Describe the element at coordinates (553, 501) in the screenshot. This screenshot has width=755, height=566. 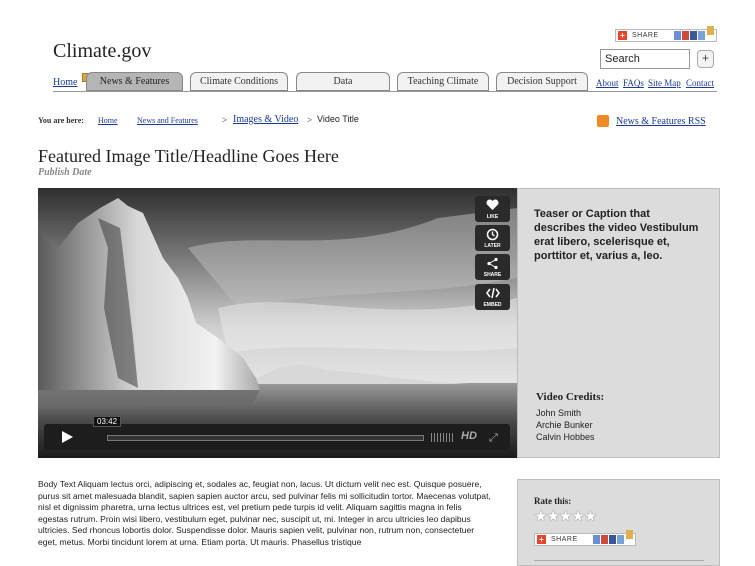
I see `rate-label: Rate this:` at that location.